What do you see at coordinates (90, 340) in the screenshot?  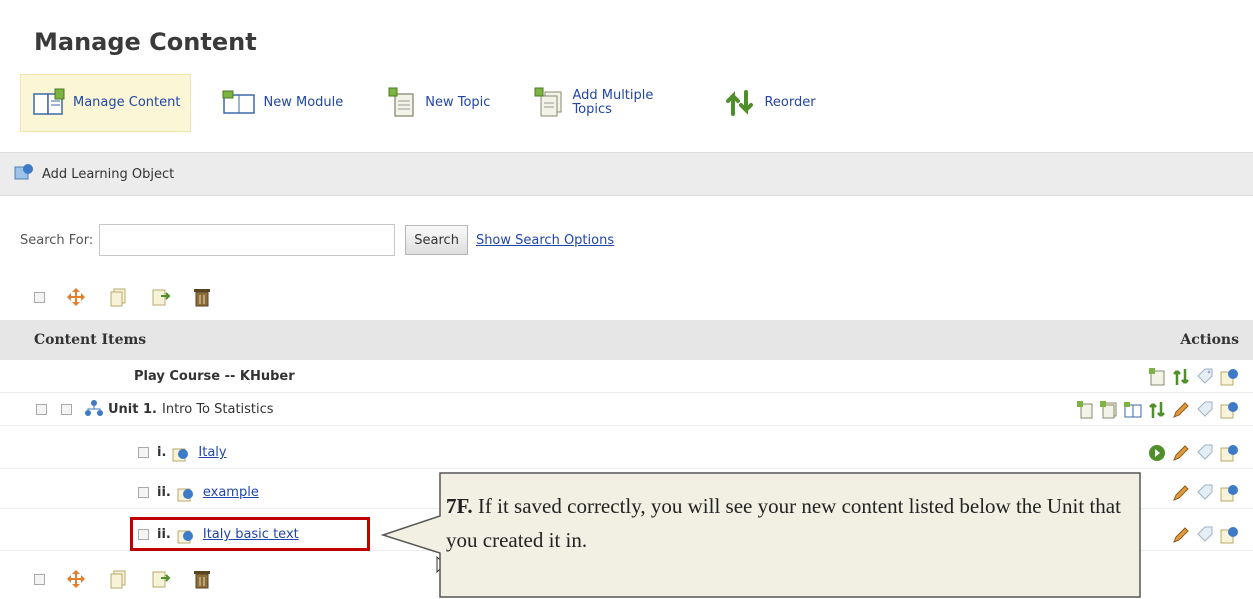 I see `content-items-header: Content Items` at bounding box center [90, 340].